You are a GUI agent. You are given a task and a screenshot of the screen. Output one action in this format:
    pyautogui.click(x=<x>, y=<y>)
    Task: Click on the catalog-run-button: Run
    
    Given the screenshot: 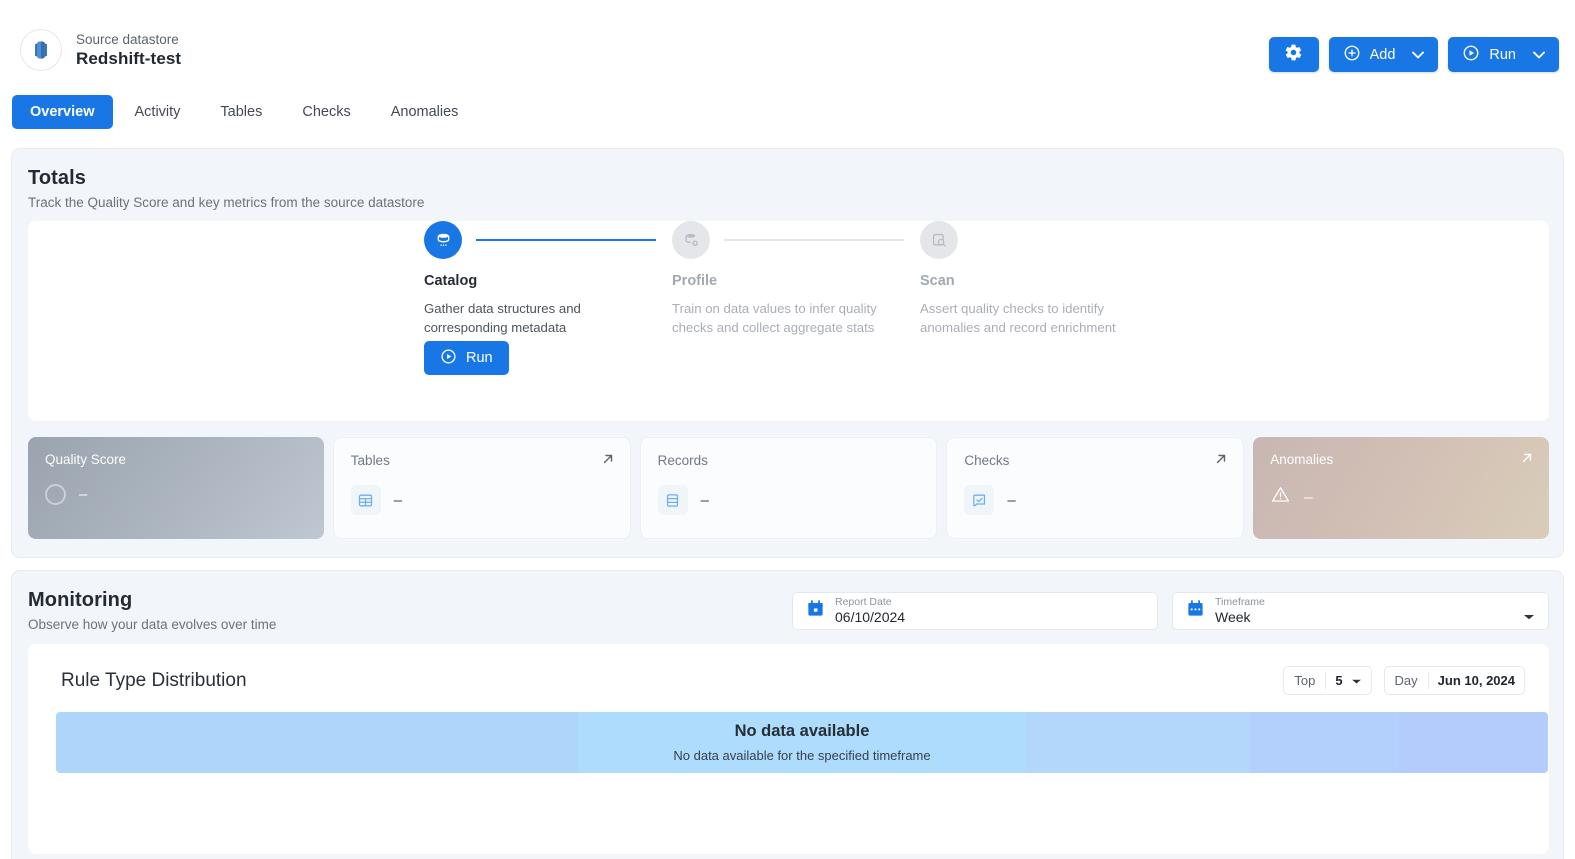 What is the action you would take?
    pyautogui.click(x=466, y=358)
    